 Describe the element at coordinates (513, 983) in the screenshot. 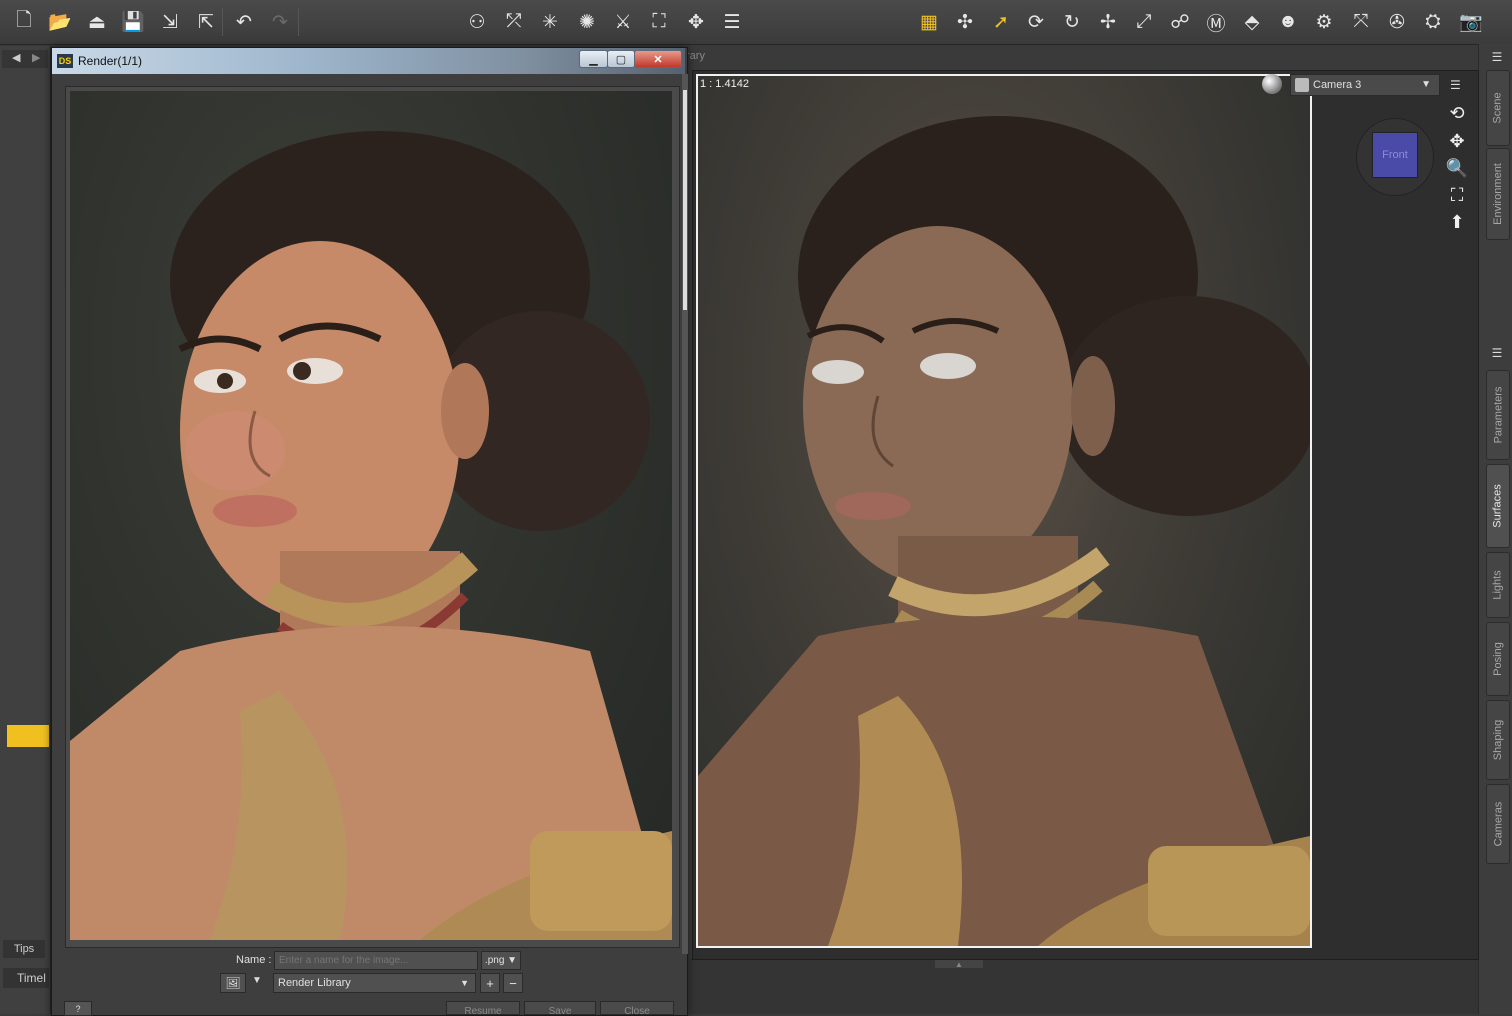

I see `remove-button: −` at that location.